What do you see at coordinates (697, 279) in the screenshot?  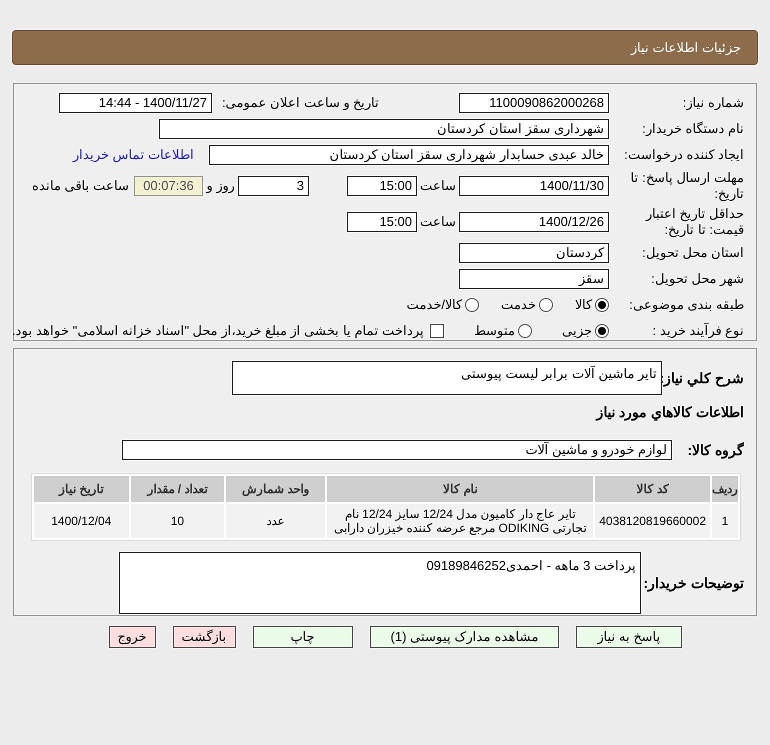 I see `field-label: شهر محل تحویل:` at bounding box center [697, 279].